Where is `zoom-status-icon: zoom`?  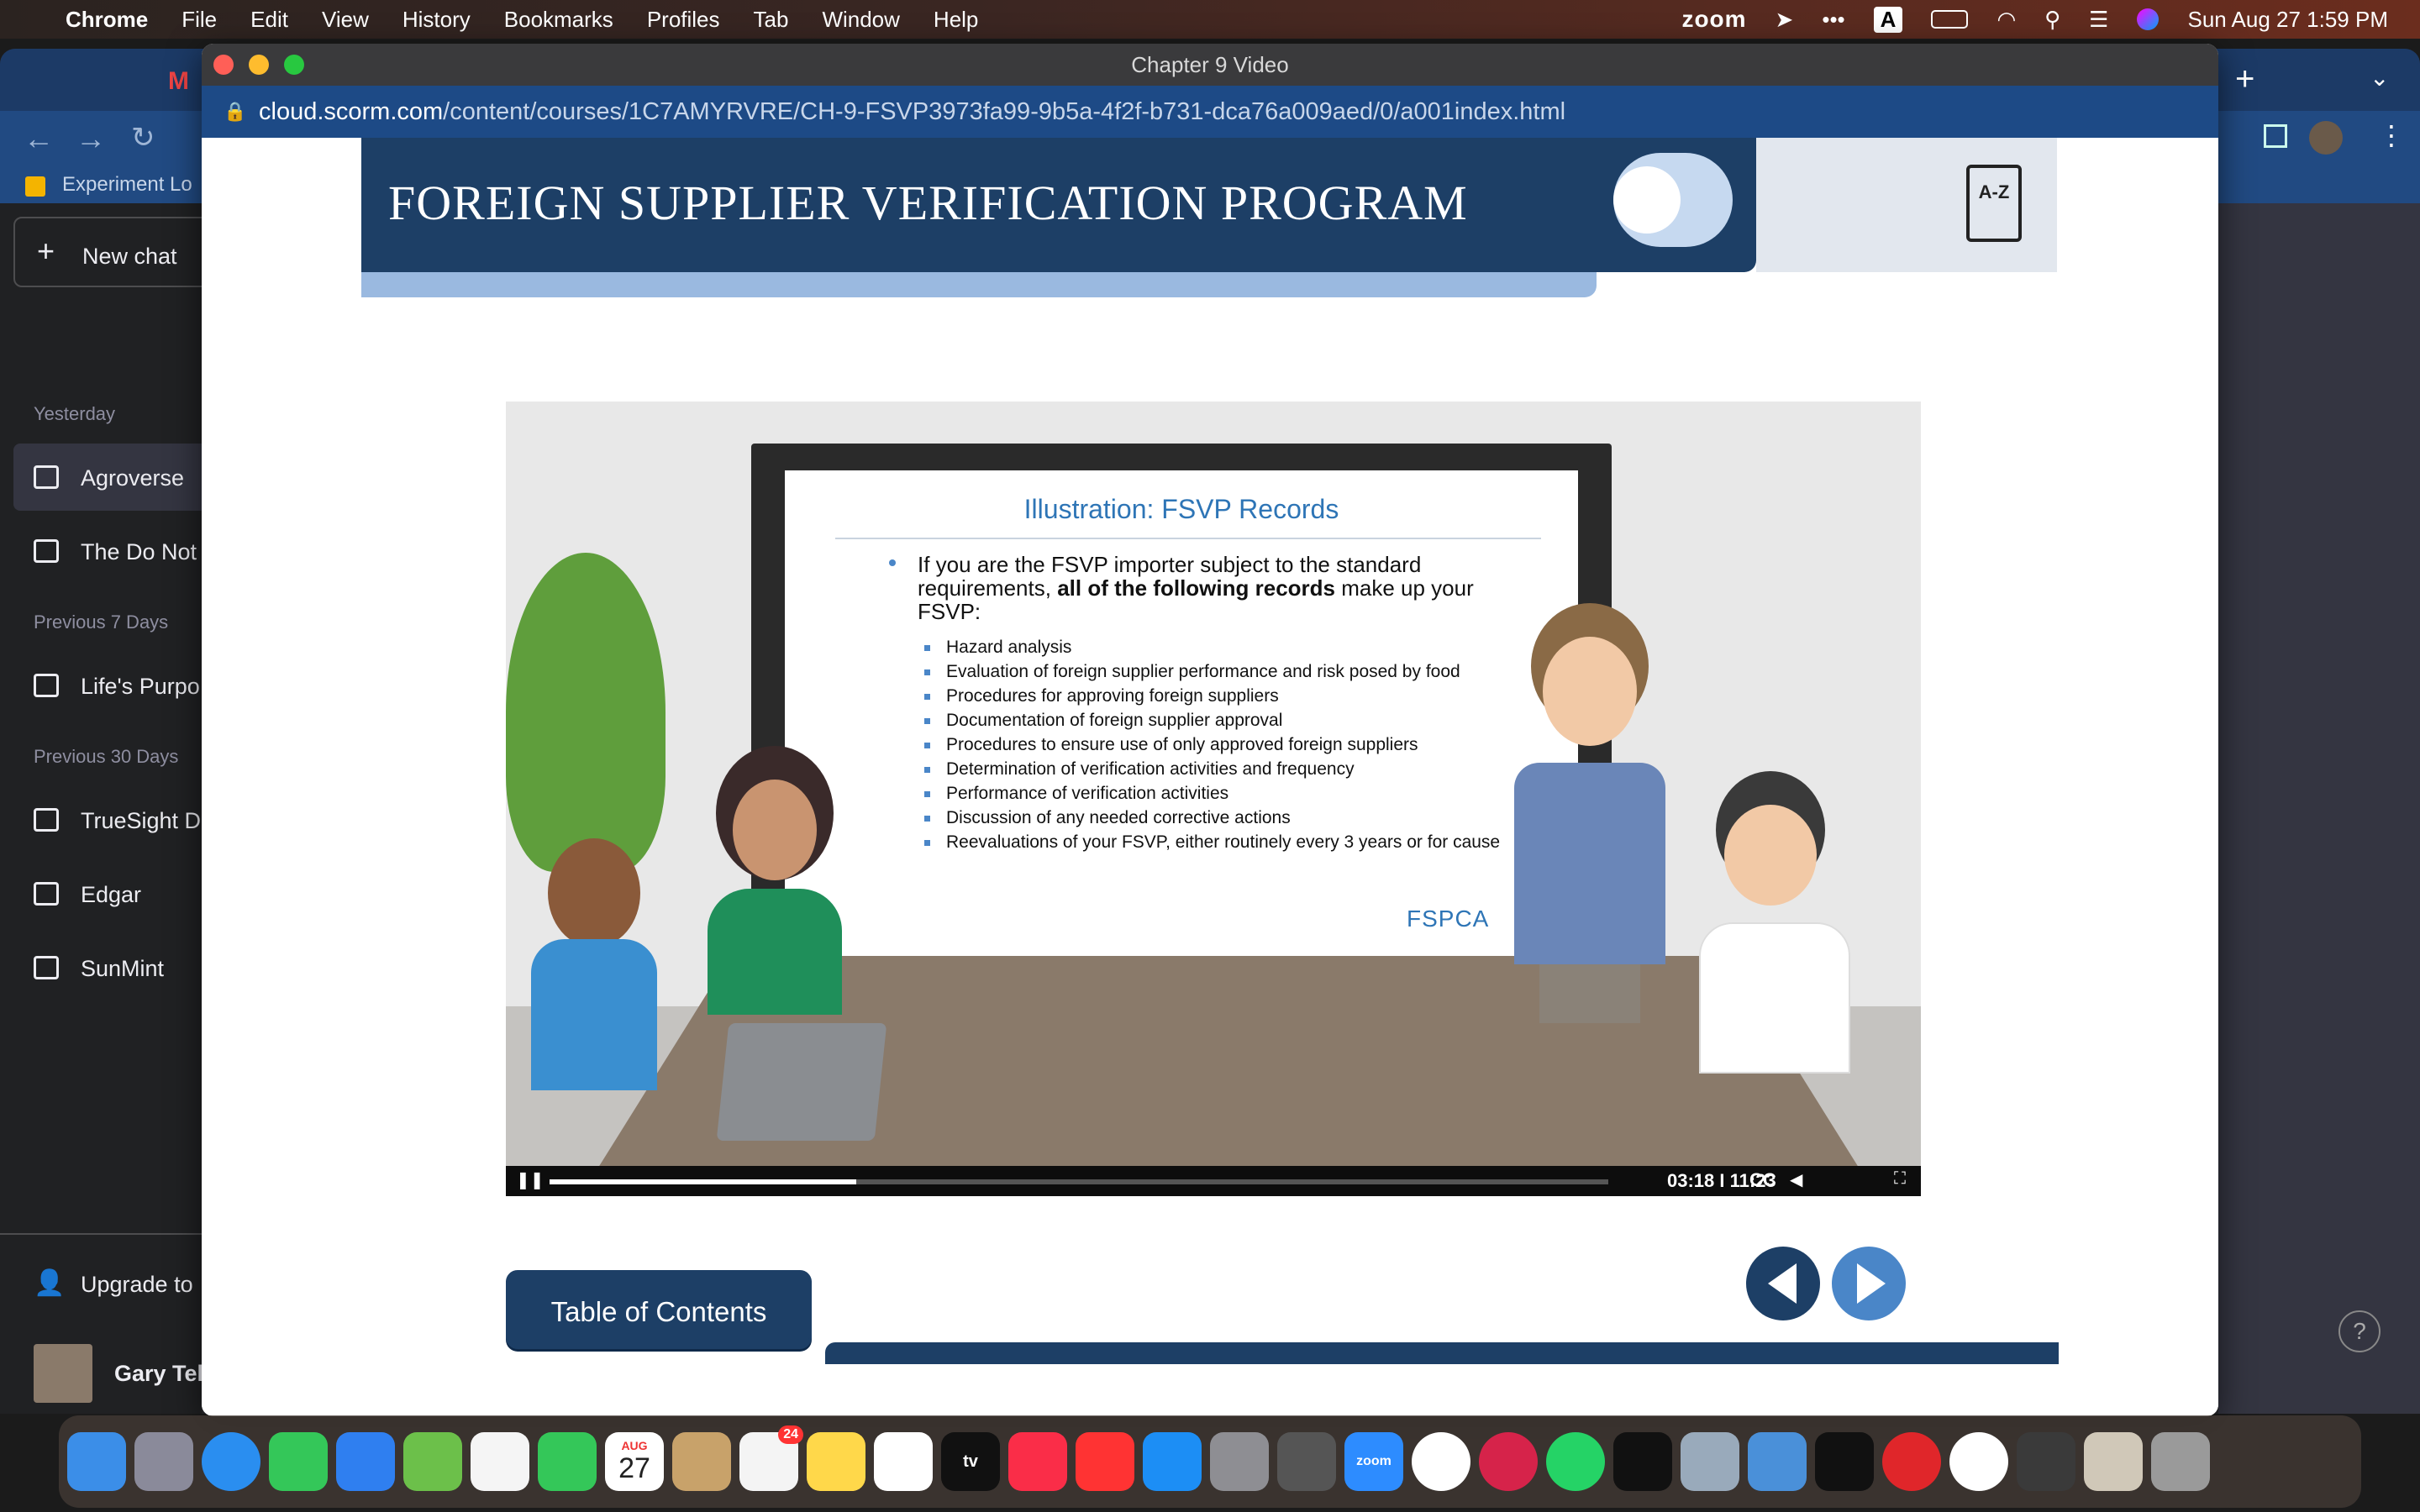
zoom-status-icon: zoom is located at coordinates (1713, 19).